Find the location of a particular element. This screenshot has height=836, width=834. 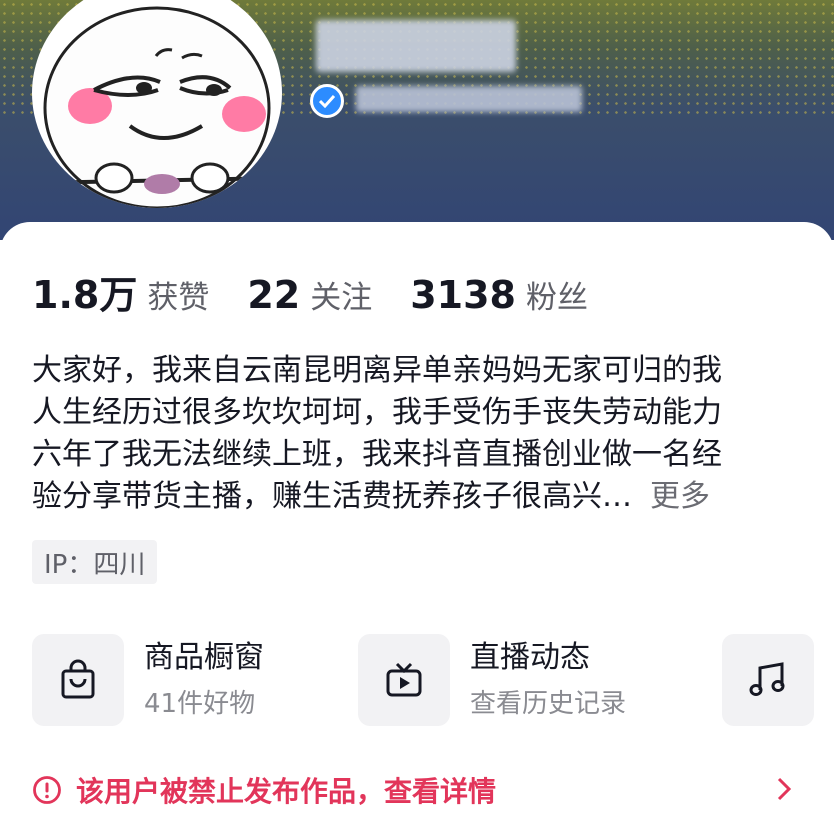

stat-likes: 1.8万 获赞 is located at coordinates (120, 291).